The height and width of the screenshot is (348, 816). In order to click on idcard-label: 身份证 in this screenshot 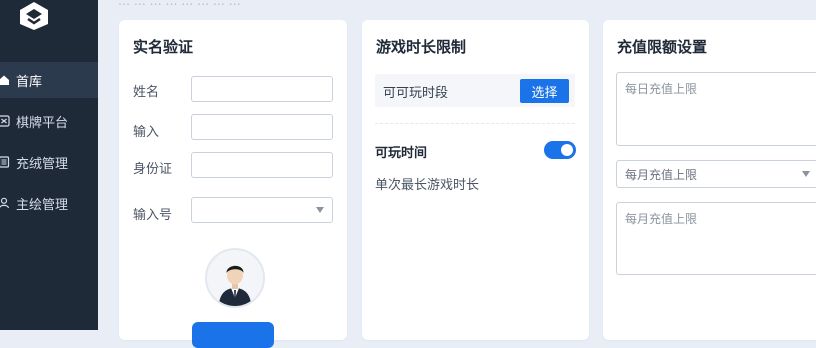, I will do `click(153, 169)`.